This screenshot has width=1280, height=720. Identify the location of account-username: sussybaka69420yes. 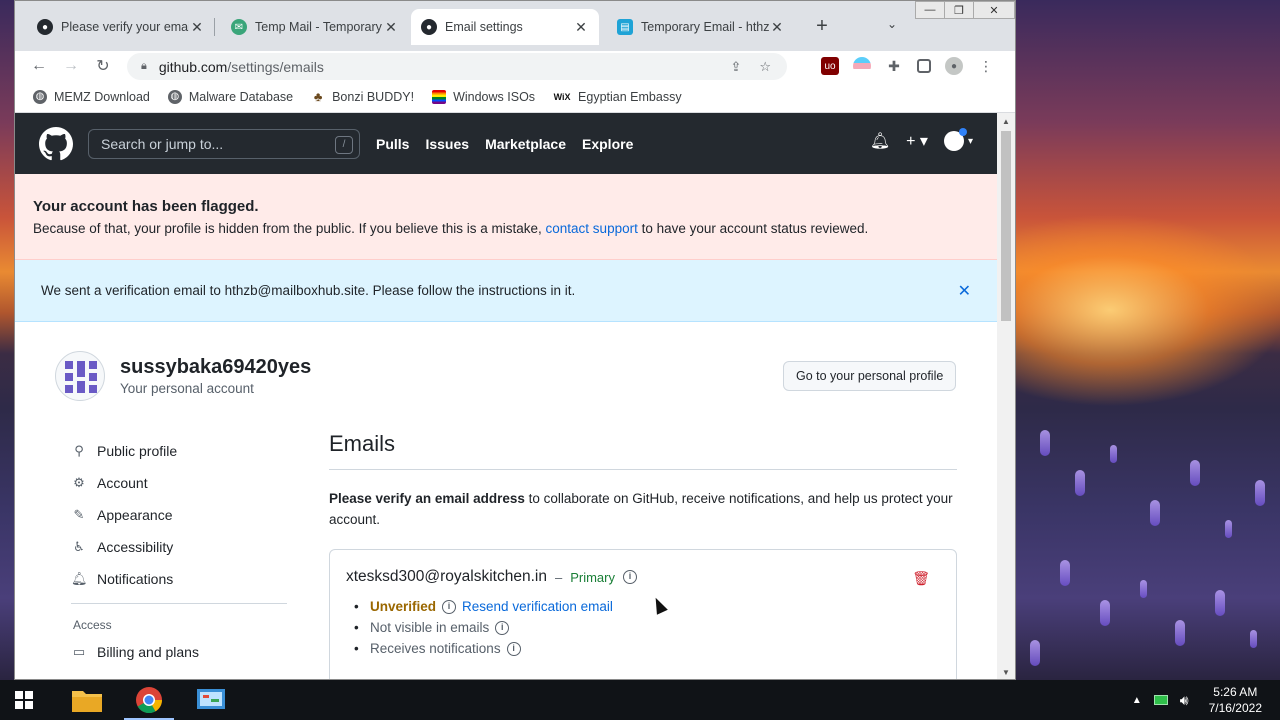
(215, 367).